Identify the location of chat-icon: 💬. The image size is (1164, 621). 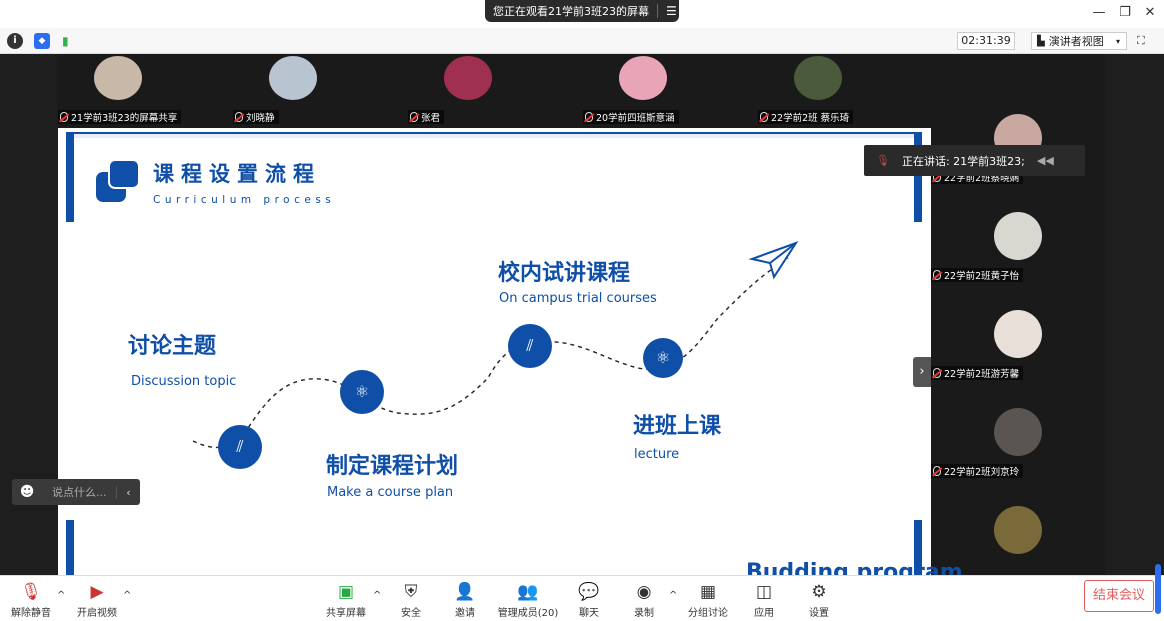
(589, 592).